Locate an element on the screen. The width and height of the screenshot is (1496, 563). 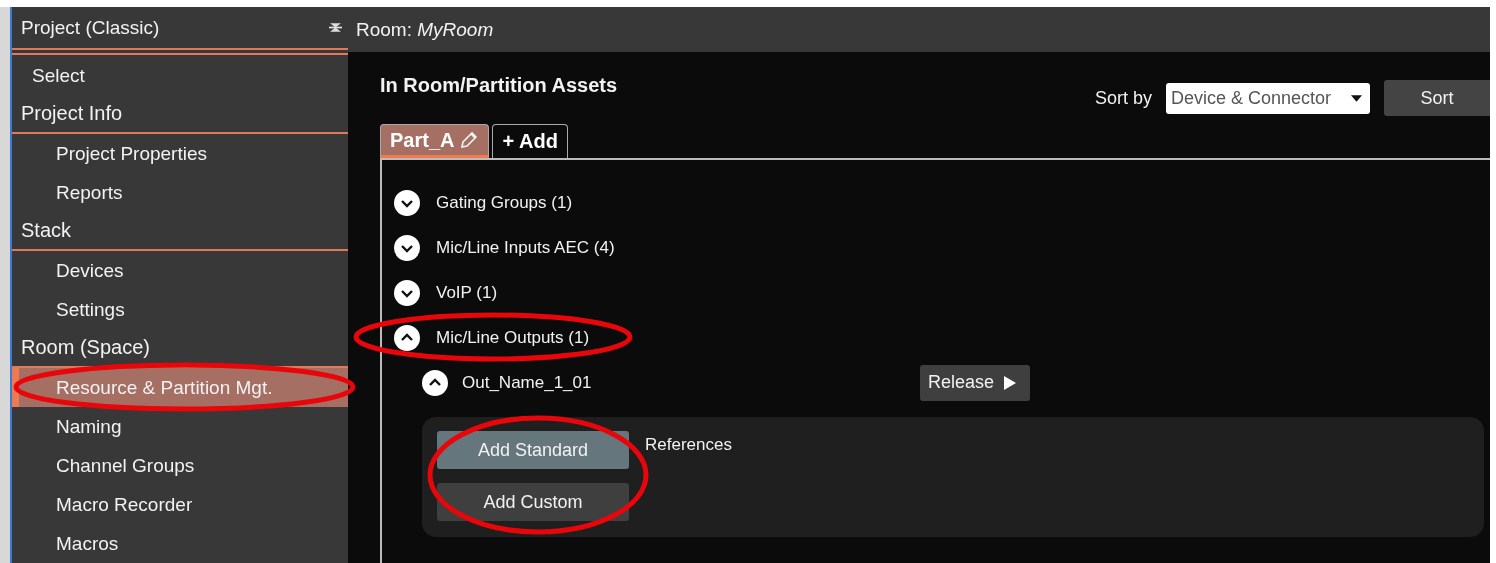
sort-label: Sort by is located at coordinates (1123, 98).